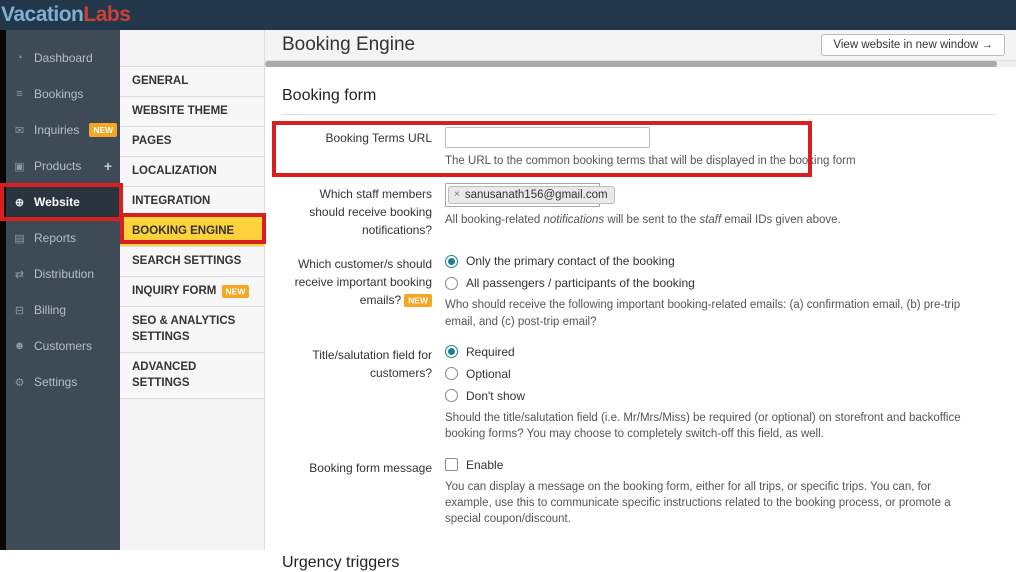 This screenshot has height=572, width=1016. I want to click on sidebar-item-website: ⊕ Website, so click(63, 202).